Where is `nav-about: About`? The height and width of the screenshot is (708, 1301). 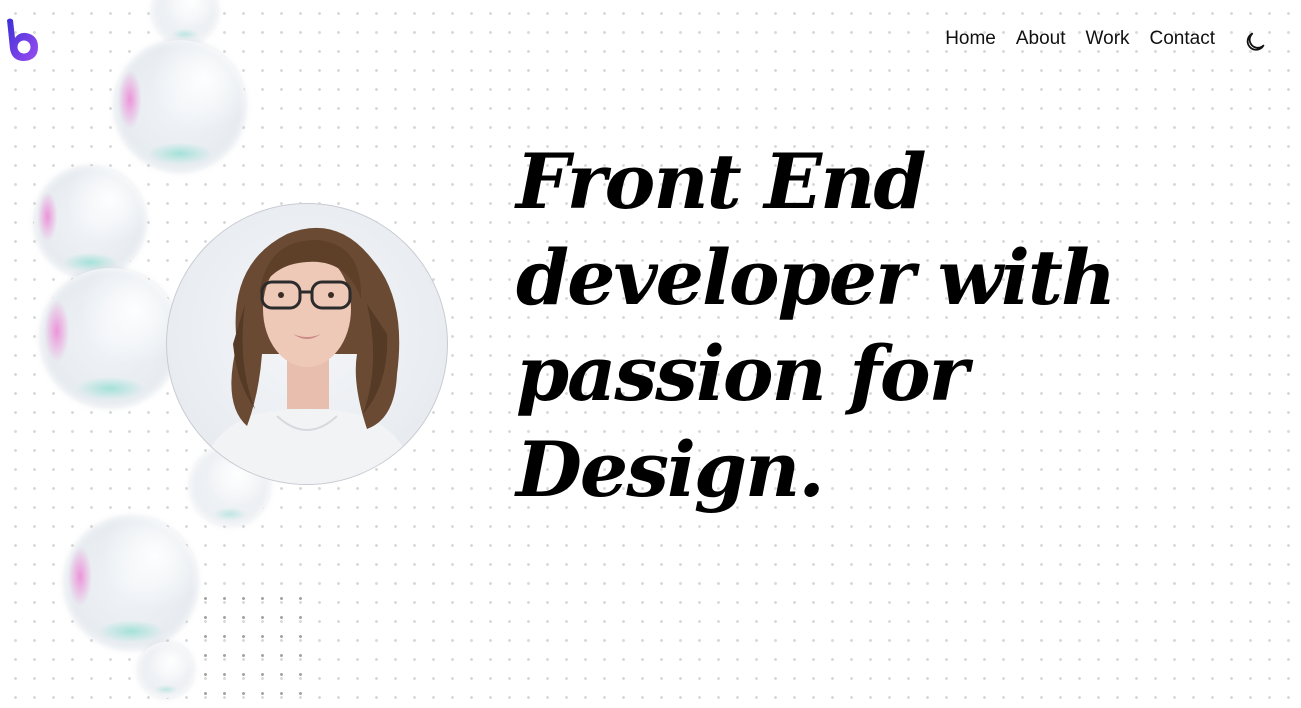 nav-about: About is located at coordinates (1041, 39).